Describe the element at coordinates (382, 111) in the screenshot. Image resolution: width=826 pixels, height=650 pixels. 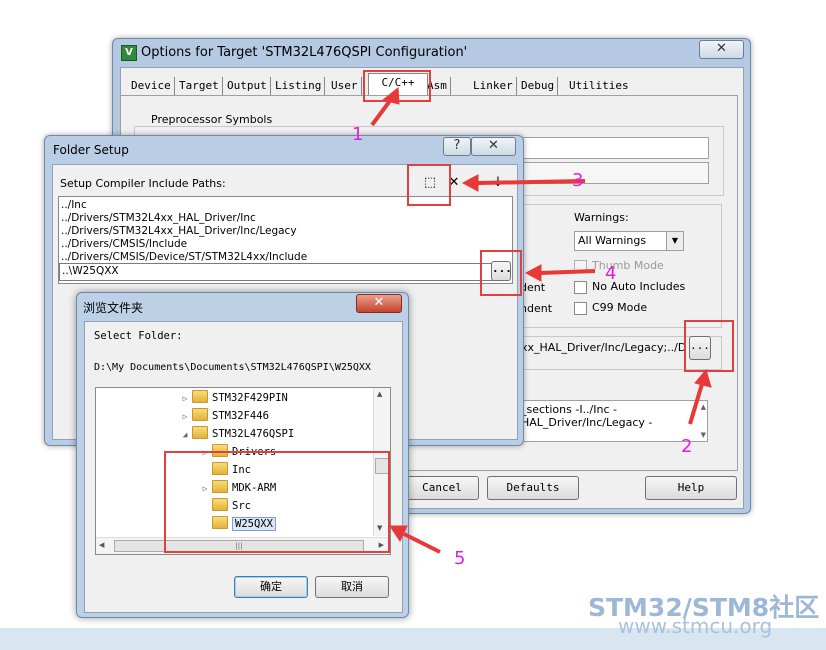
I see `arrow-1-shaft` at that location.